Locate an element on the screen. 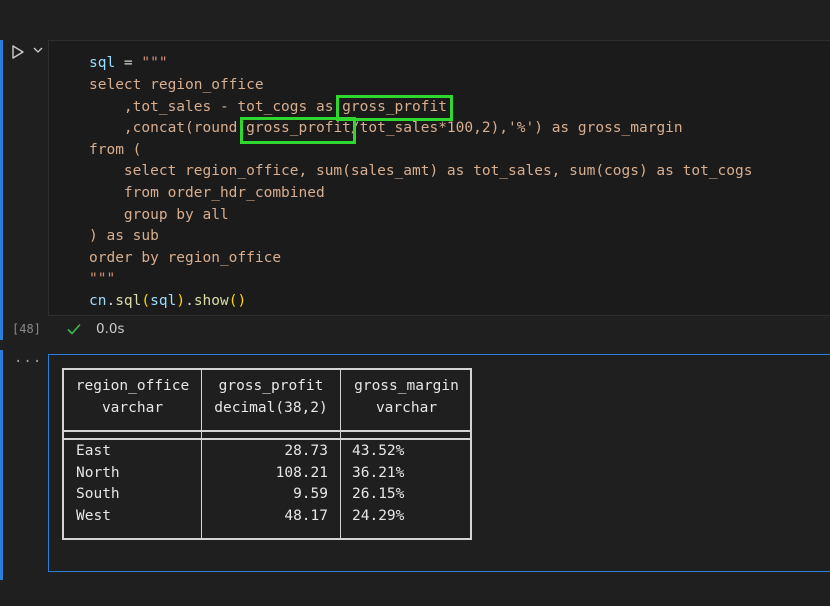 The image size is (830, 606). output-focus-bar is located at coordinates (1, 465).